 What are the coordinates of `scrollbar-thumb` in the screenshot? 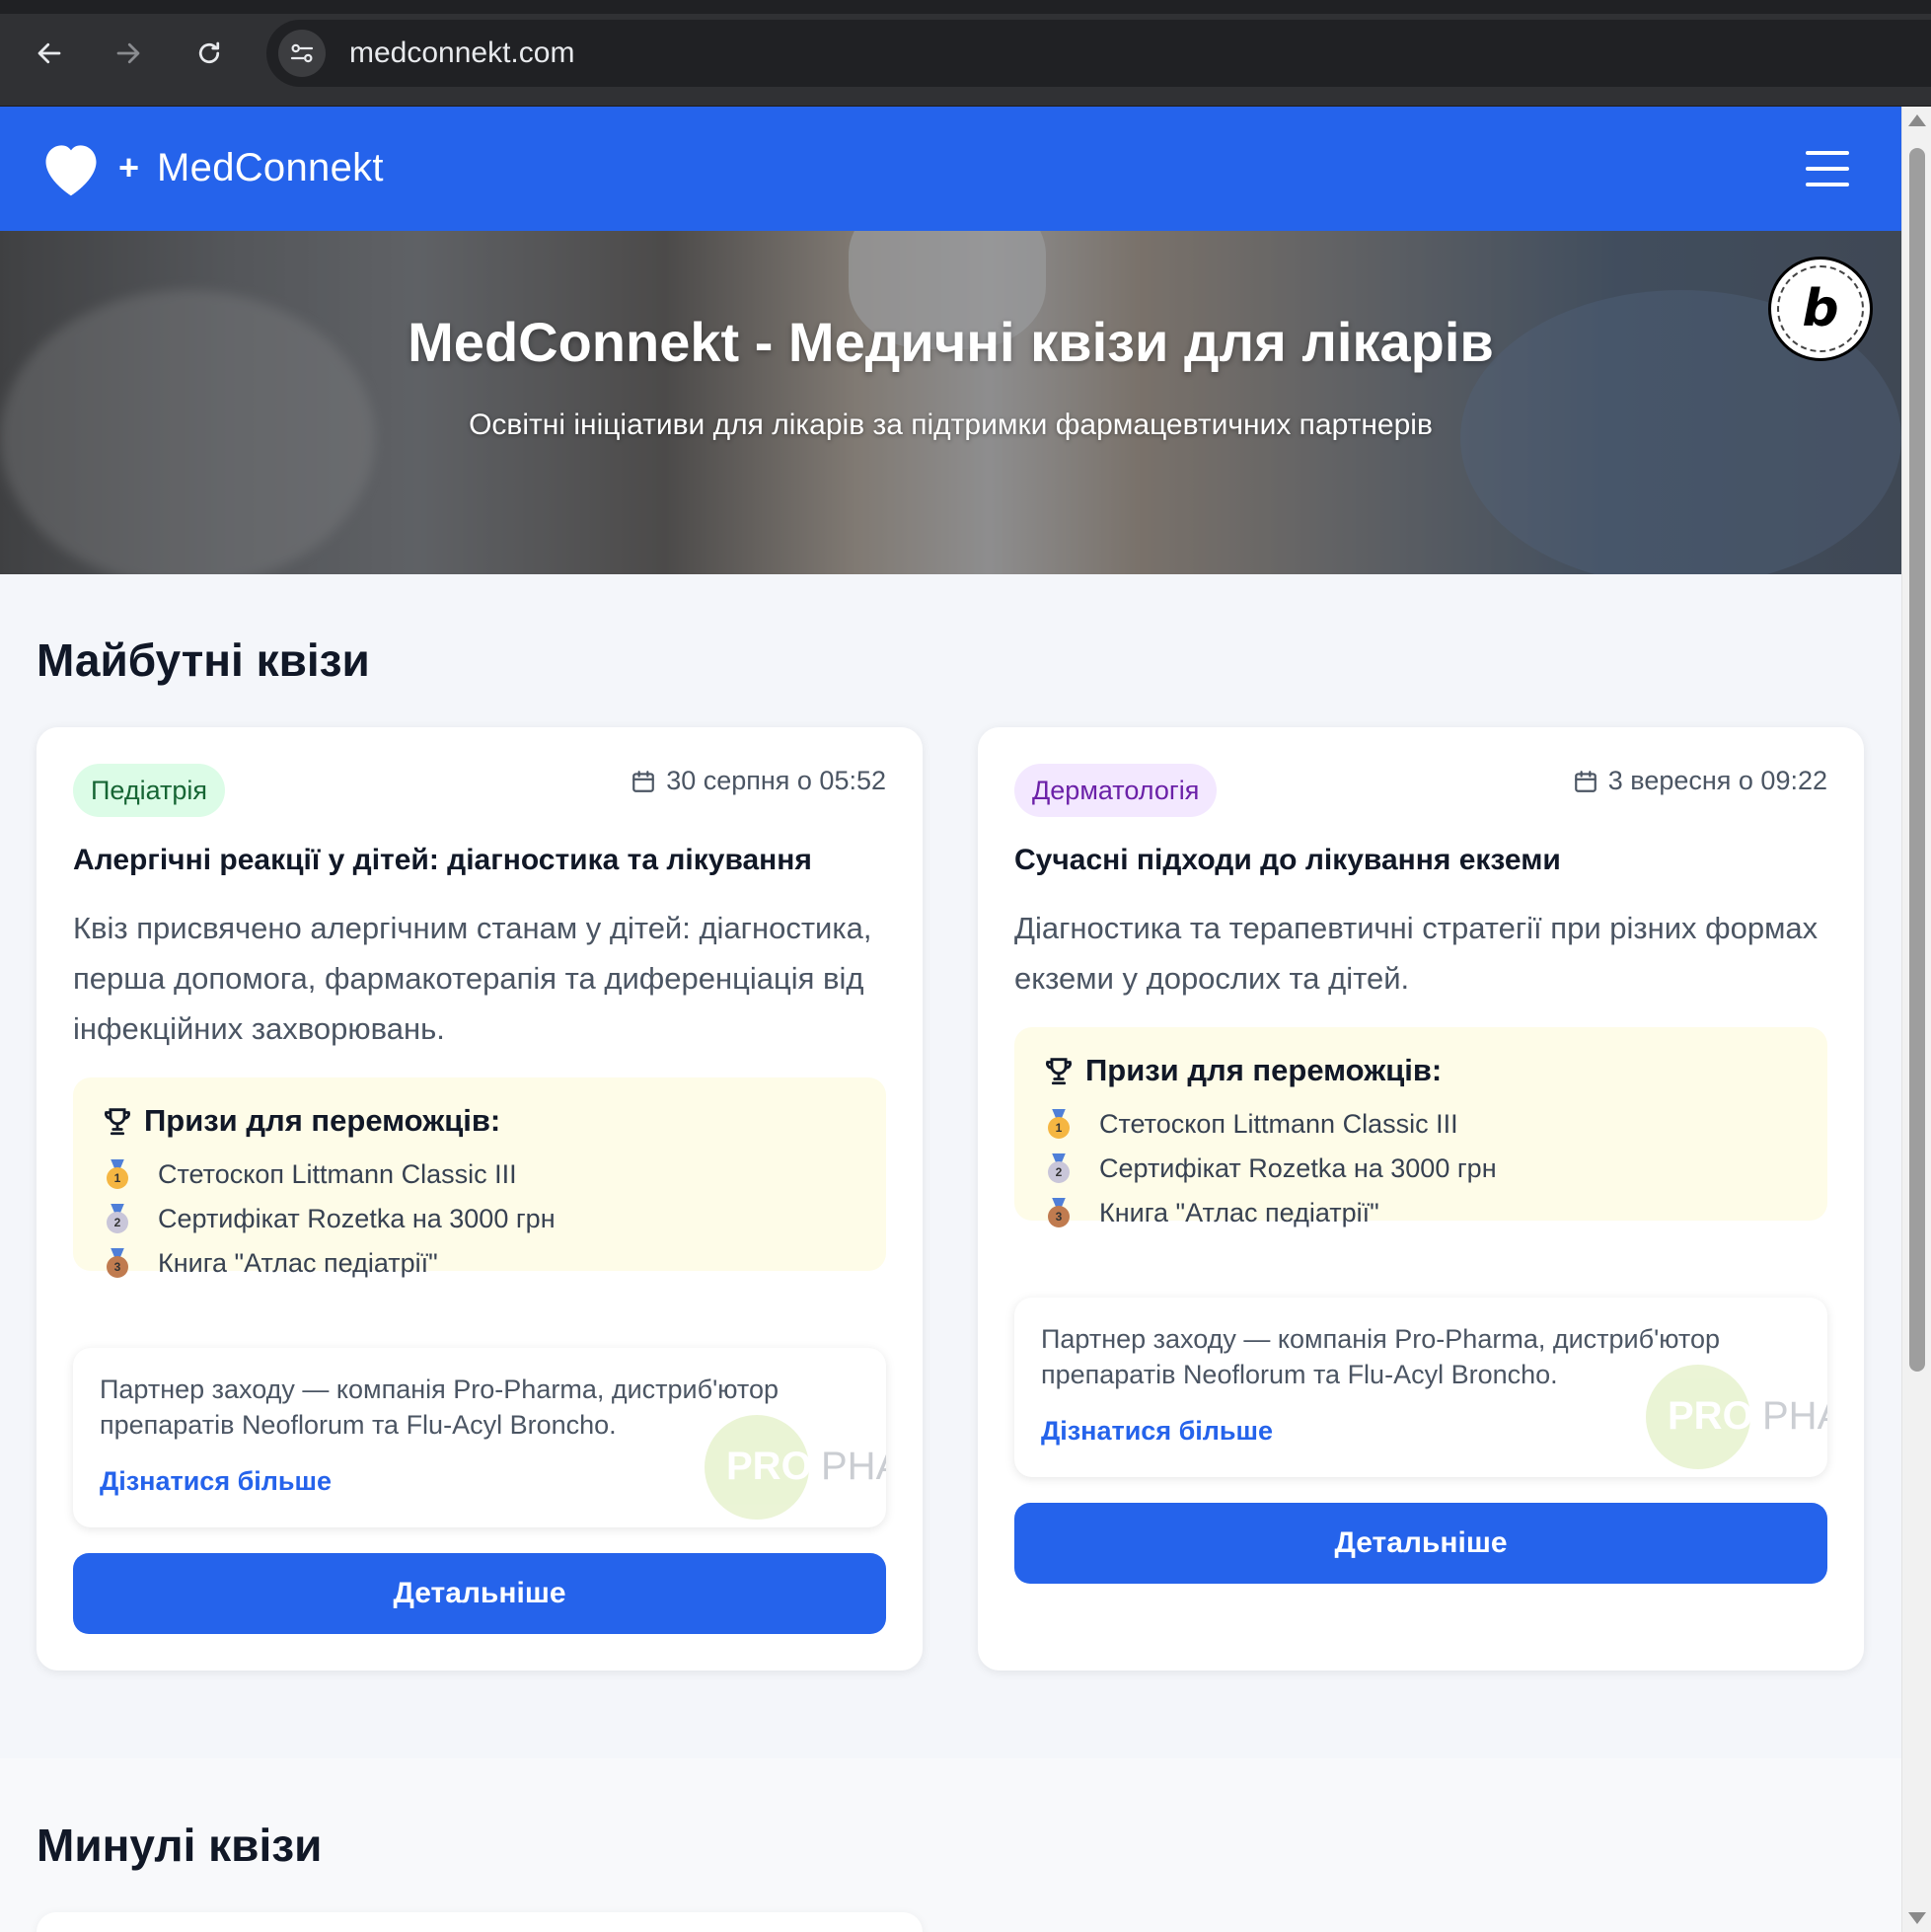 It's located at (1917, 760).